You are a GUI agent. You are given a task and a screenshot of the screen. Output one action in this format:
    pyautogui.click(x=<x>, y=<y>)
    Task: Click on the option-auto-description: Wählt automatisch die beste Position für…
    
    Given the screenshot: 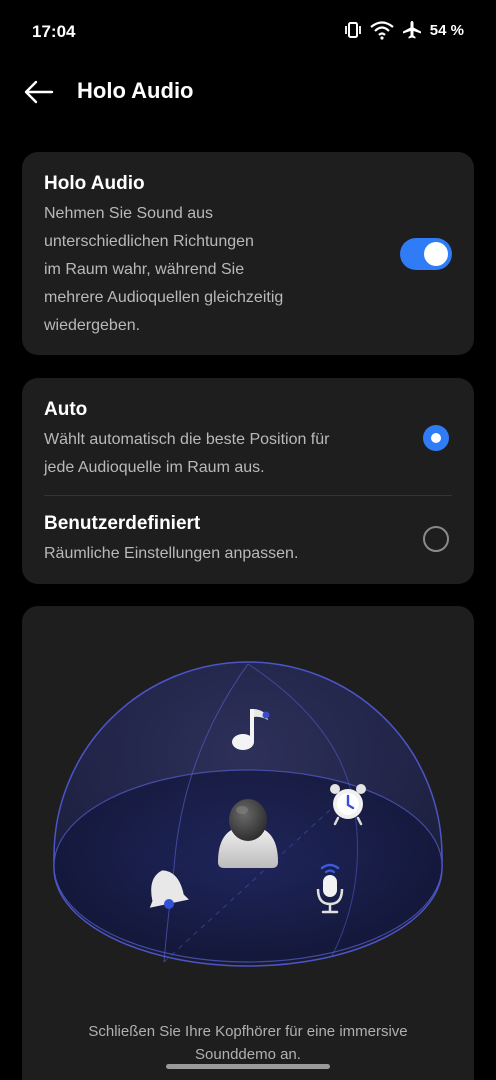 What is the action you would take?
    pyautogui.click(x=187, y=453)
    